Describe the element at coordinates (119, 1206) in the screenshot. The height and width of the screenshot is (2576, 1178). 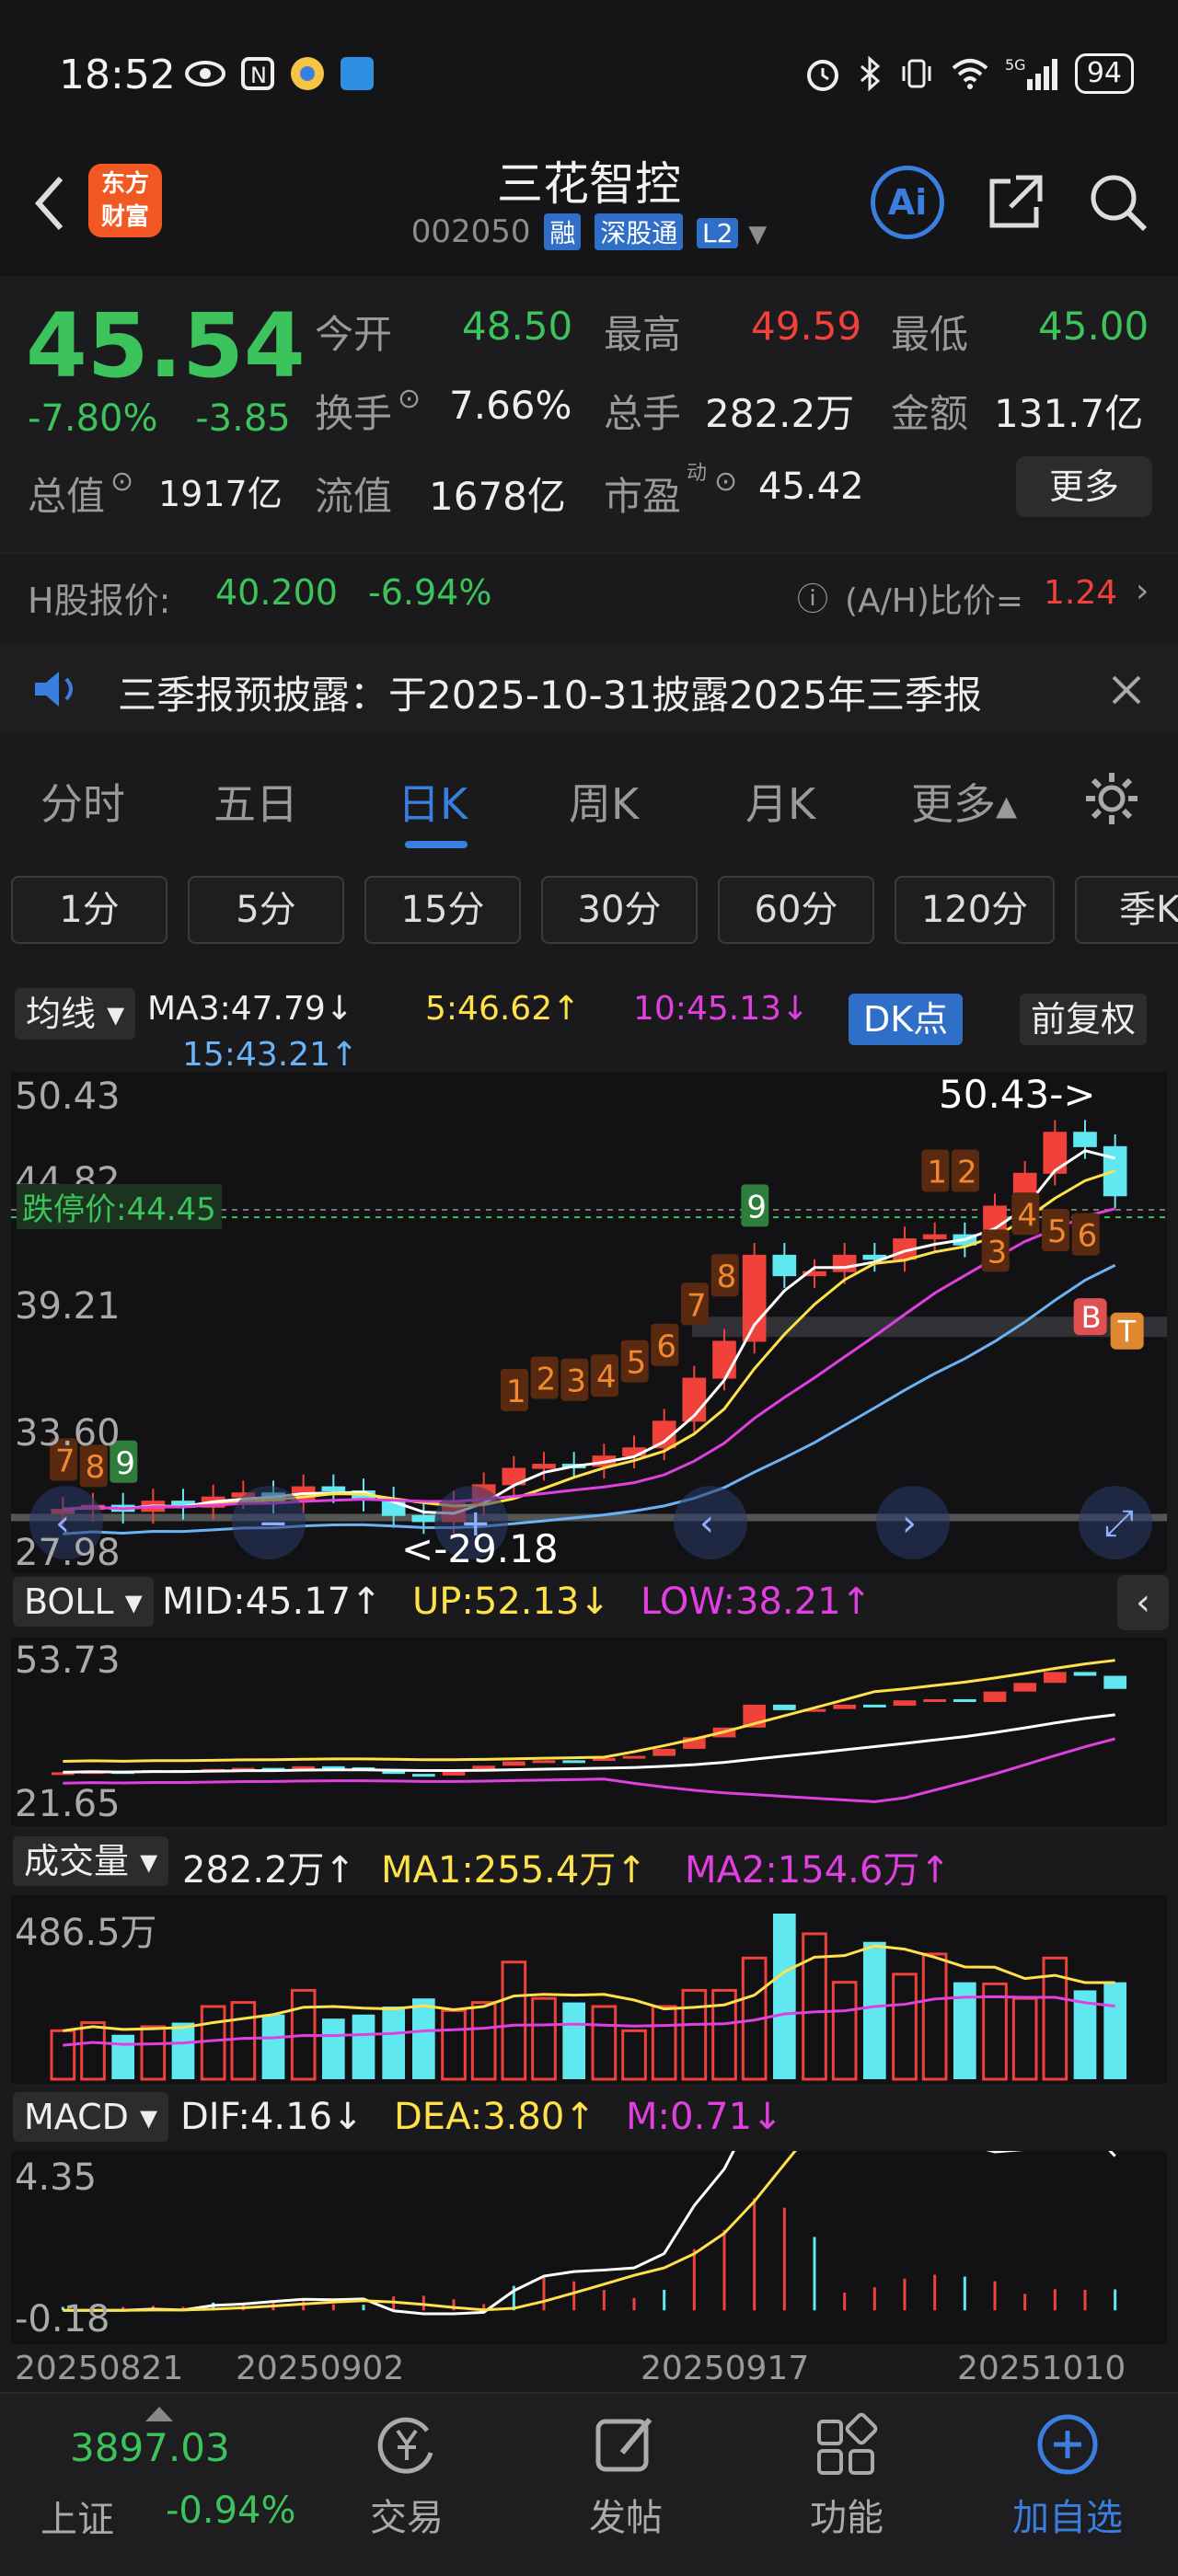
I see `limit-down-label: 跌停价:44.45` at that location.